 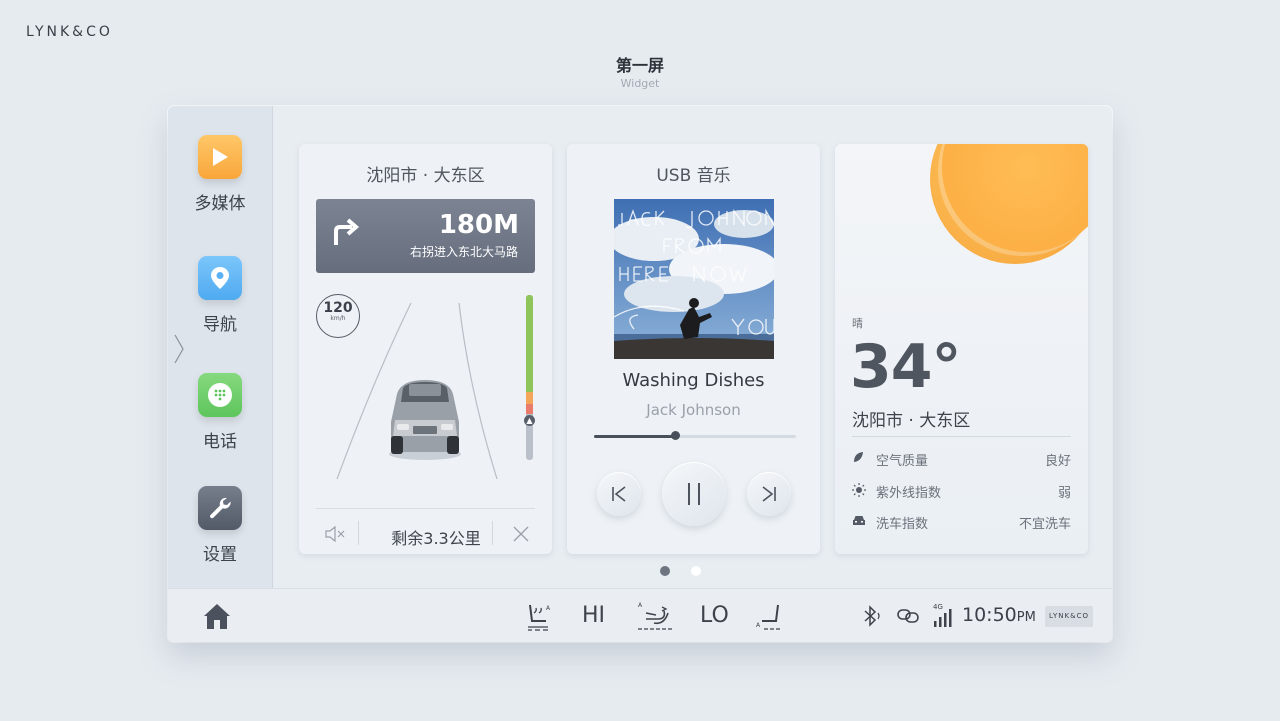 I want to click on turn-instruction-panel: 180M 右拐进入东北大马路, so click(x=425, y=236).